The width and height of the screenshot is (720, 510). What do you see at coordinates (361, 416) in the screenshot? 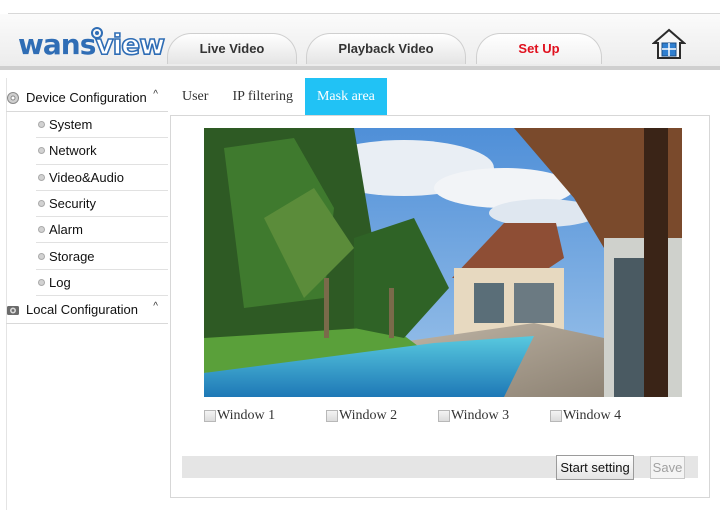
I see `window-2-checkbox: Window 2` at bounding box center [361, 416].